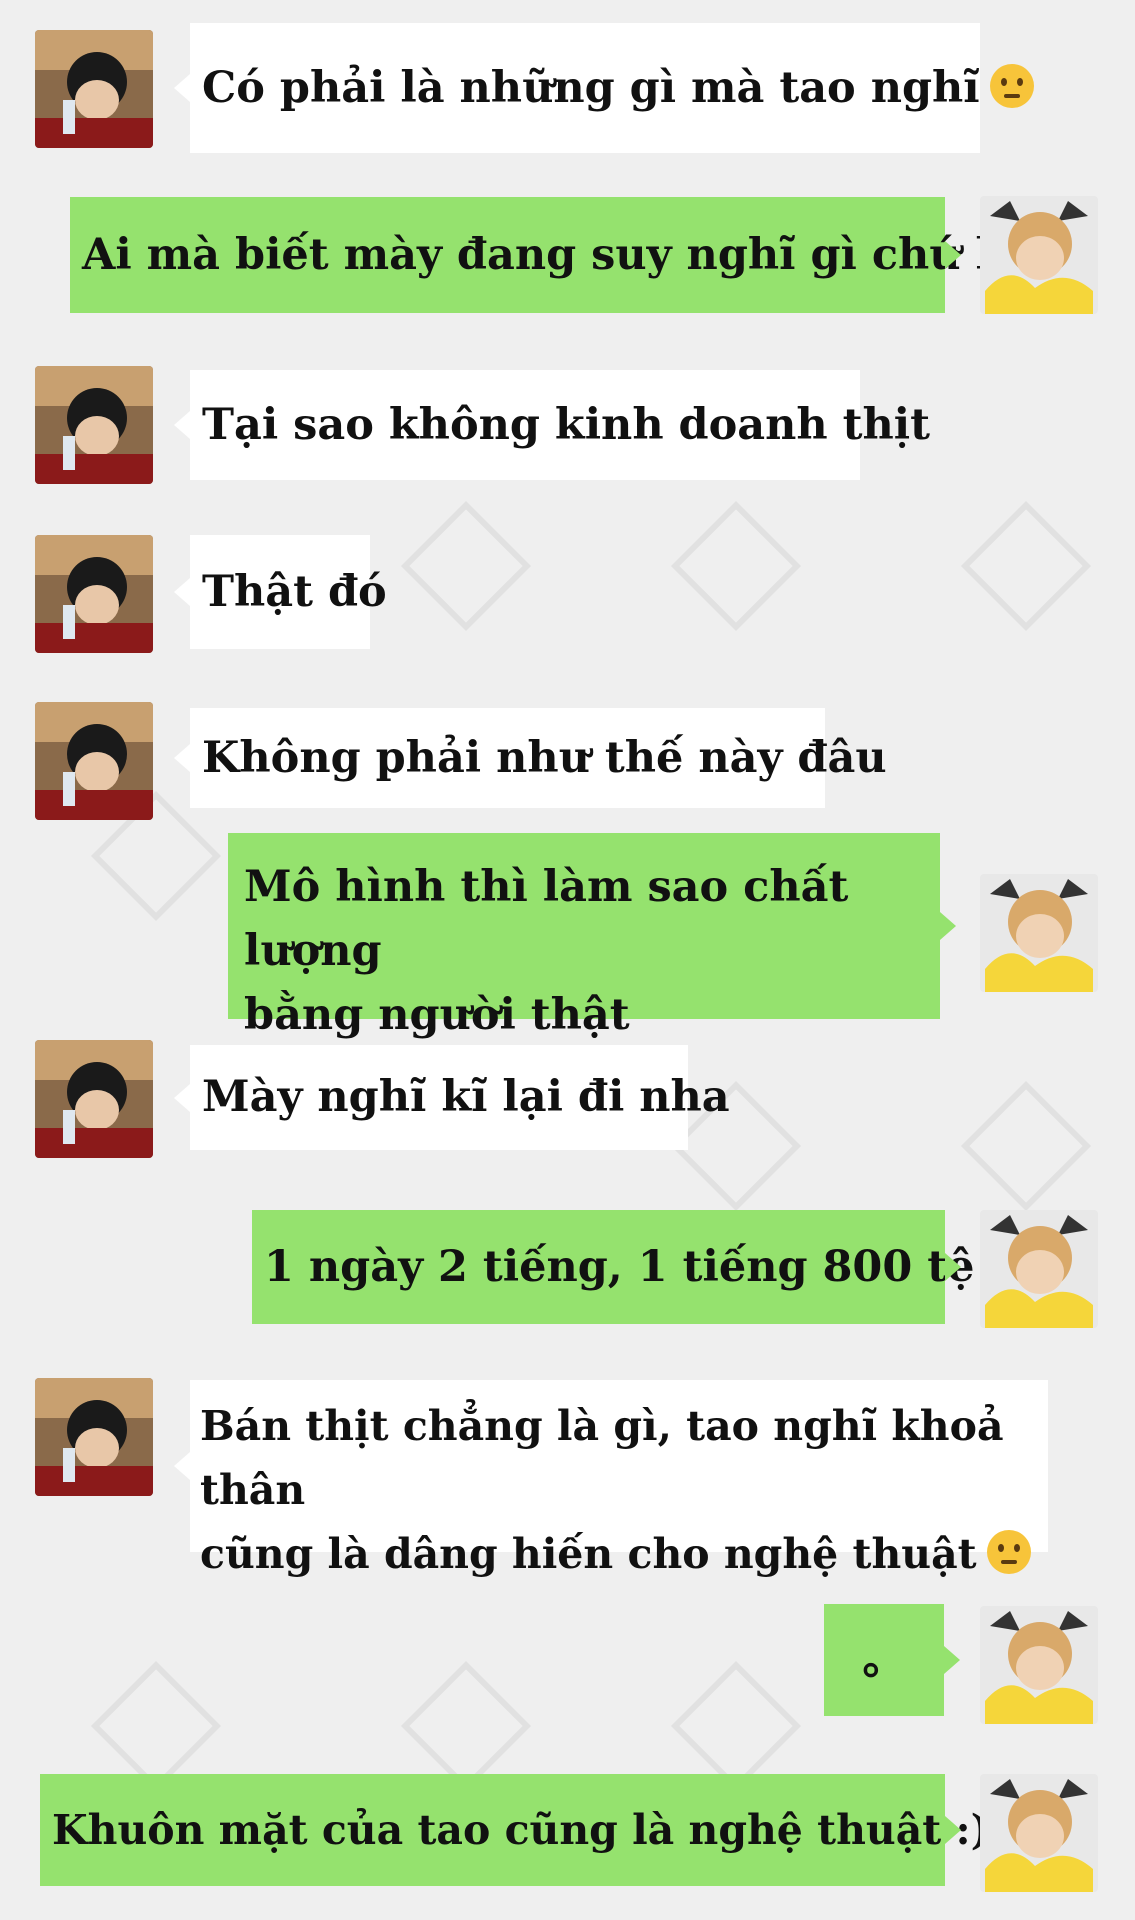 The image size is (1135, 1920). Describe the element at coordinates (544, 758) in the screenshot. I see `message-text: Không phải như thế này đâu` at that location.